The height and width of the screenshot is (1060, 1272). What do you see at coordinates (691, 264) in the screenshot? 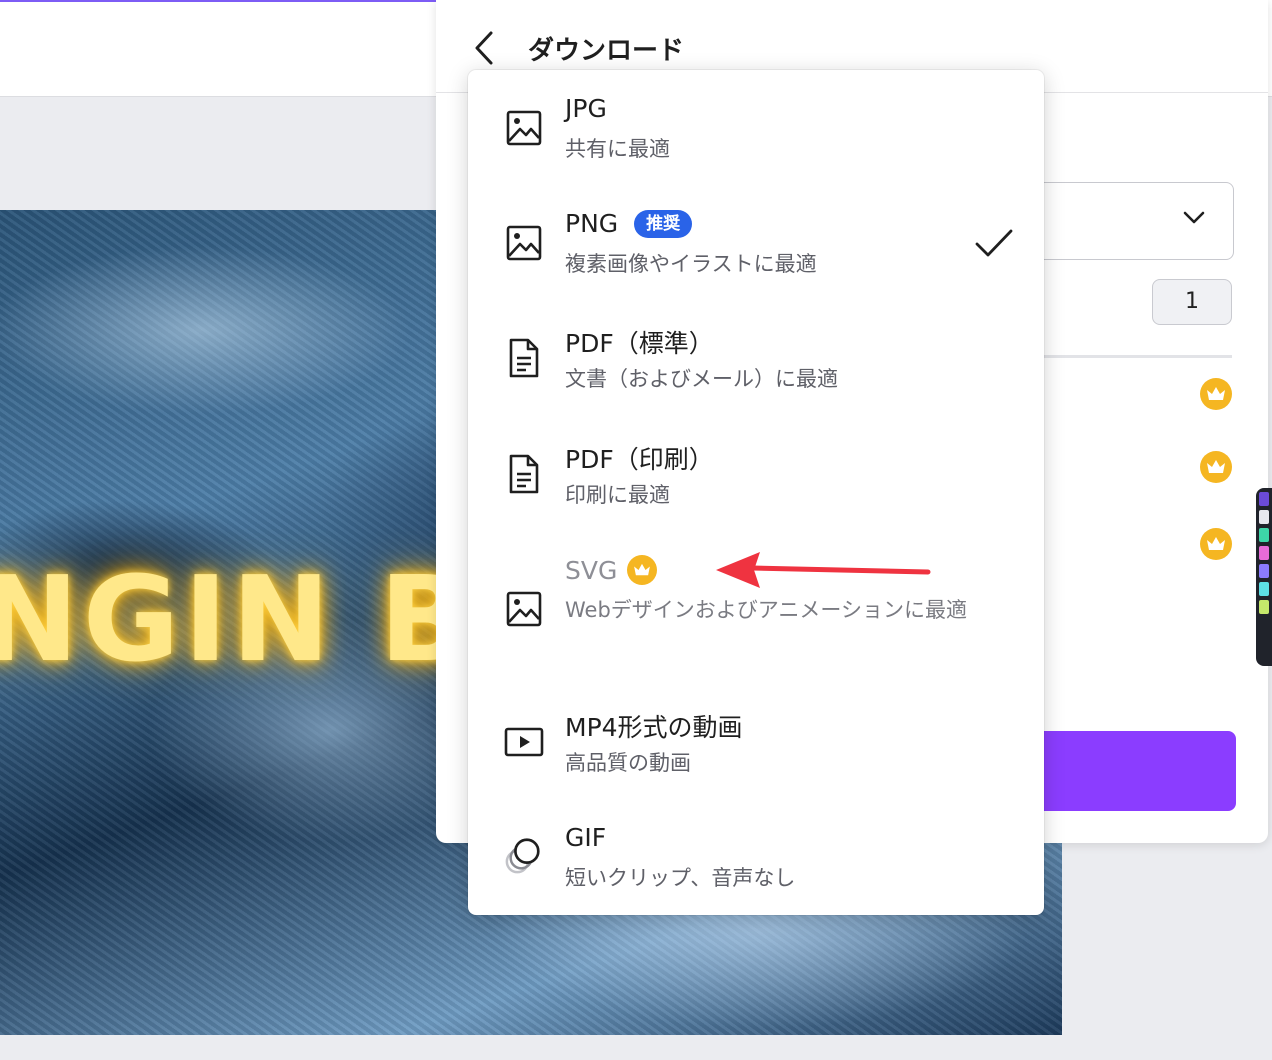
I see `format-description: 複素画像やイラストに最適` at bounding box center [691, 264].